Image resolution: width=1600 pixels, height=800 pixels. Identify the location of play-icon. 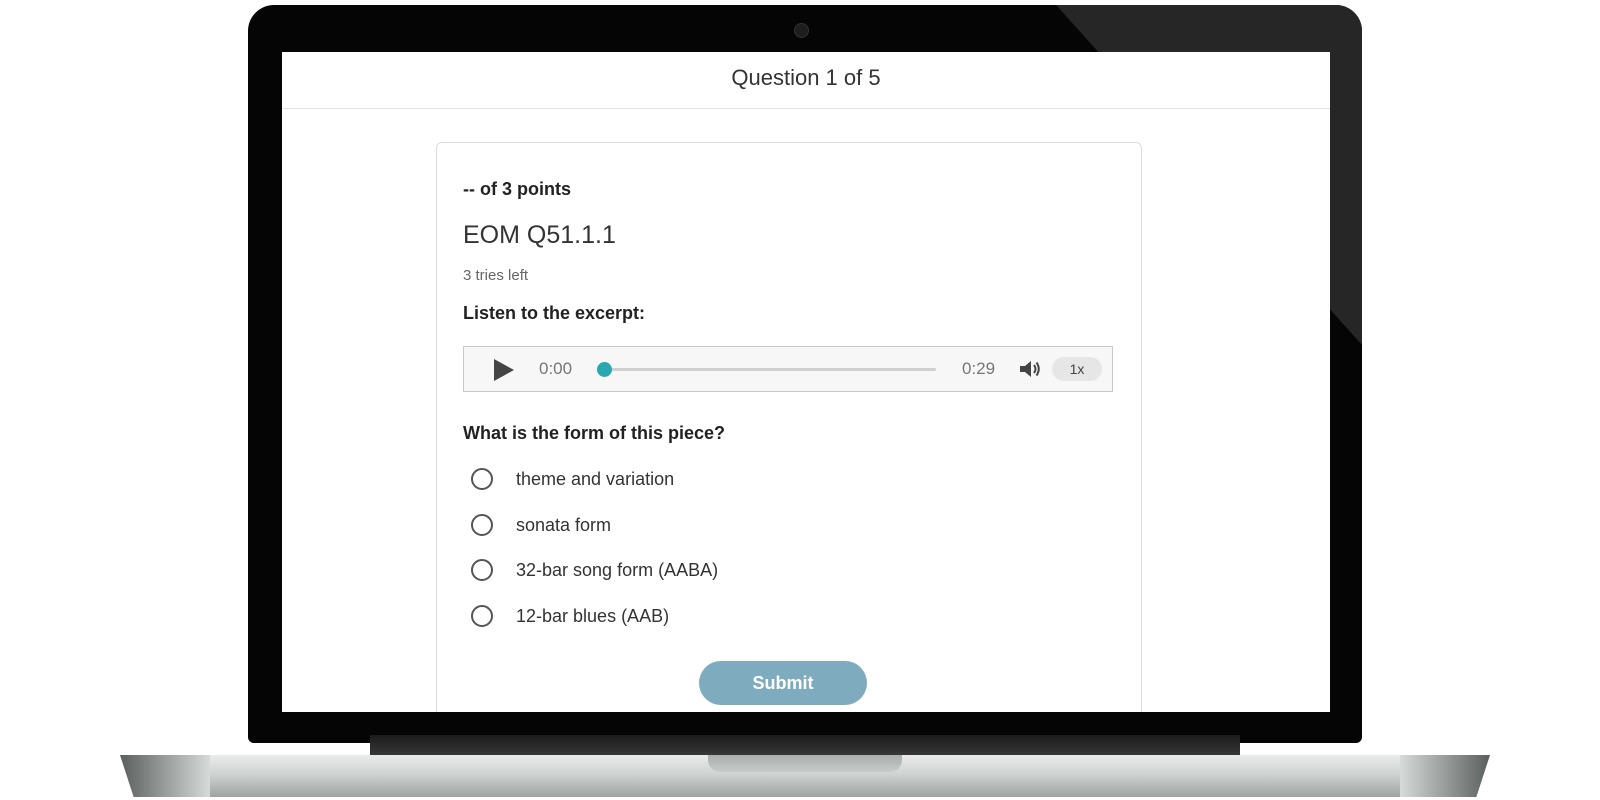
(504, 370).